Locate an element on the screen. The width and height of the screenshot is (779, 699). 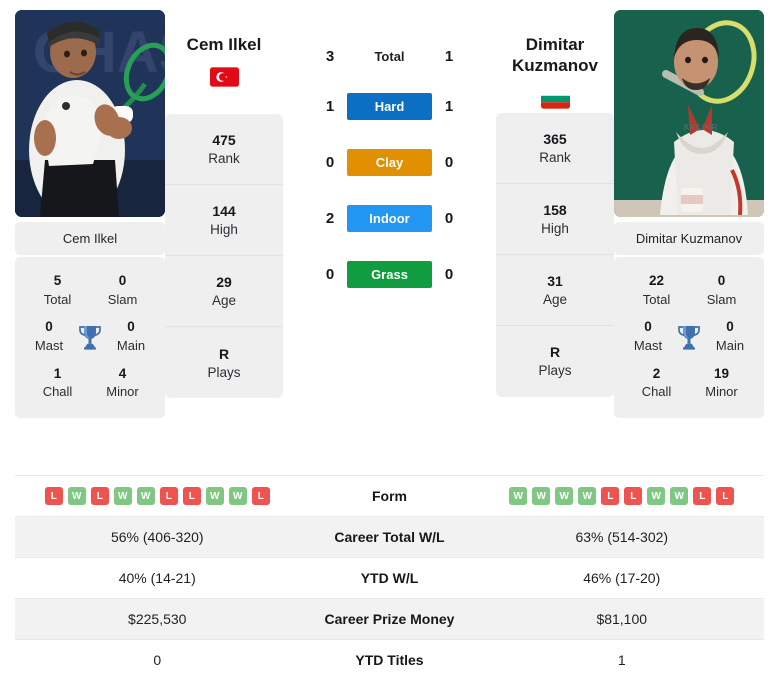
h2h-hard-right-score: 1 is located at coordinates (449, 106).